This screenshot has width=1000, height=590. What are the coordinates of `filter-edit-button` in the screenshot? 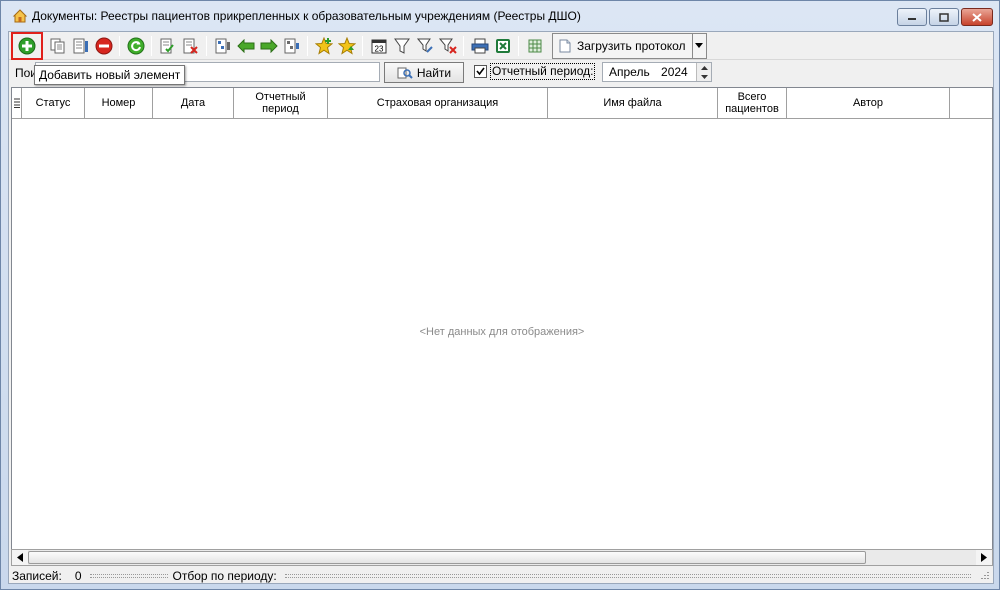 It's located at (424, 46).